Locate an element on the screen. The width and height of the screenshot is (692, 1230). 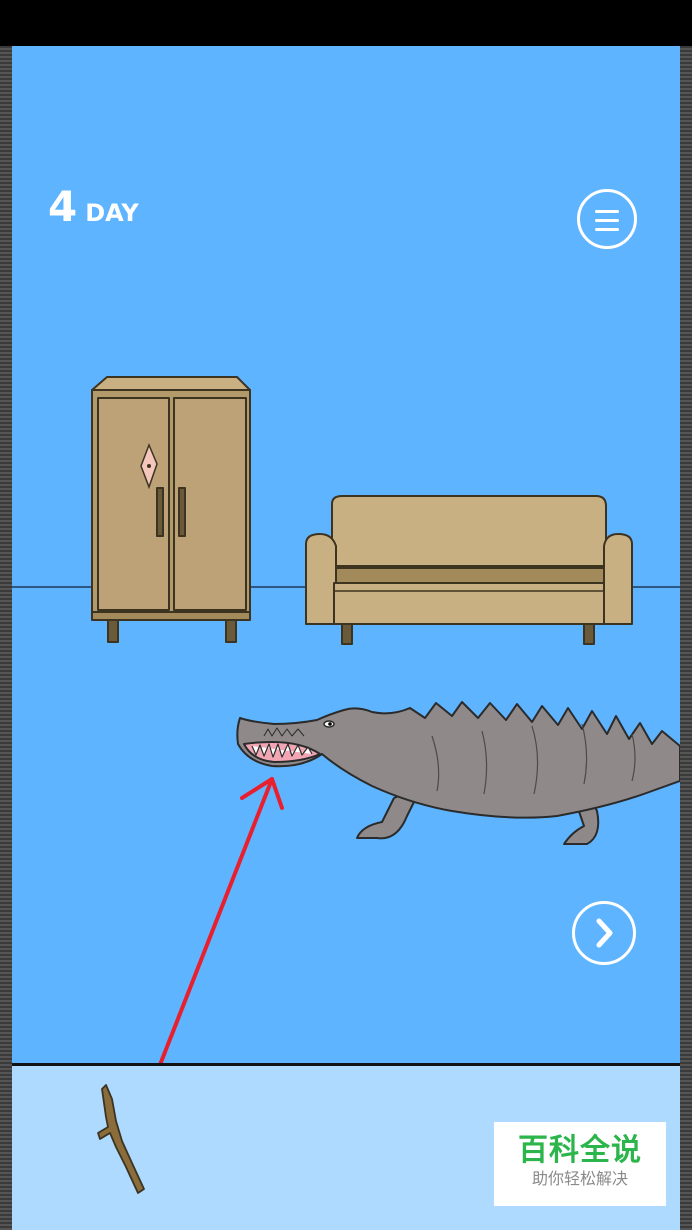
chevron-right-icon is located at coordinates (604, 933).